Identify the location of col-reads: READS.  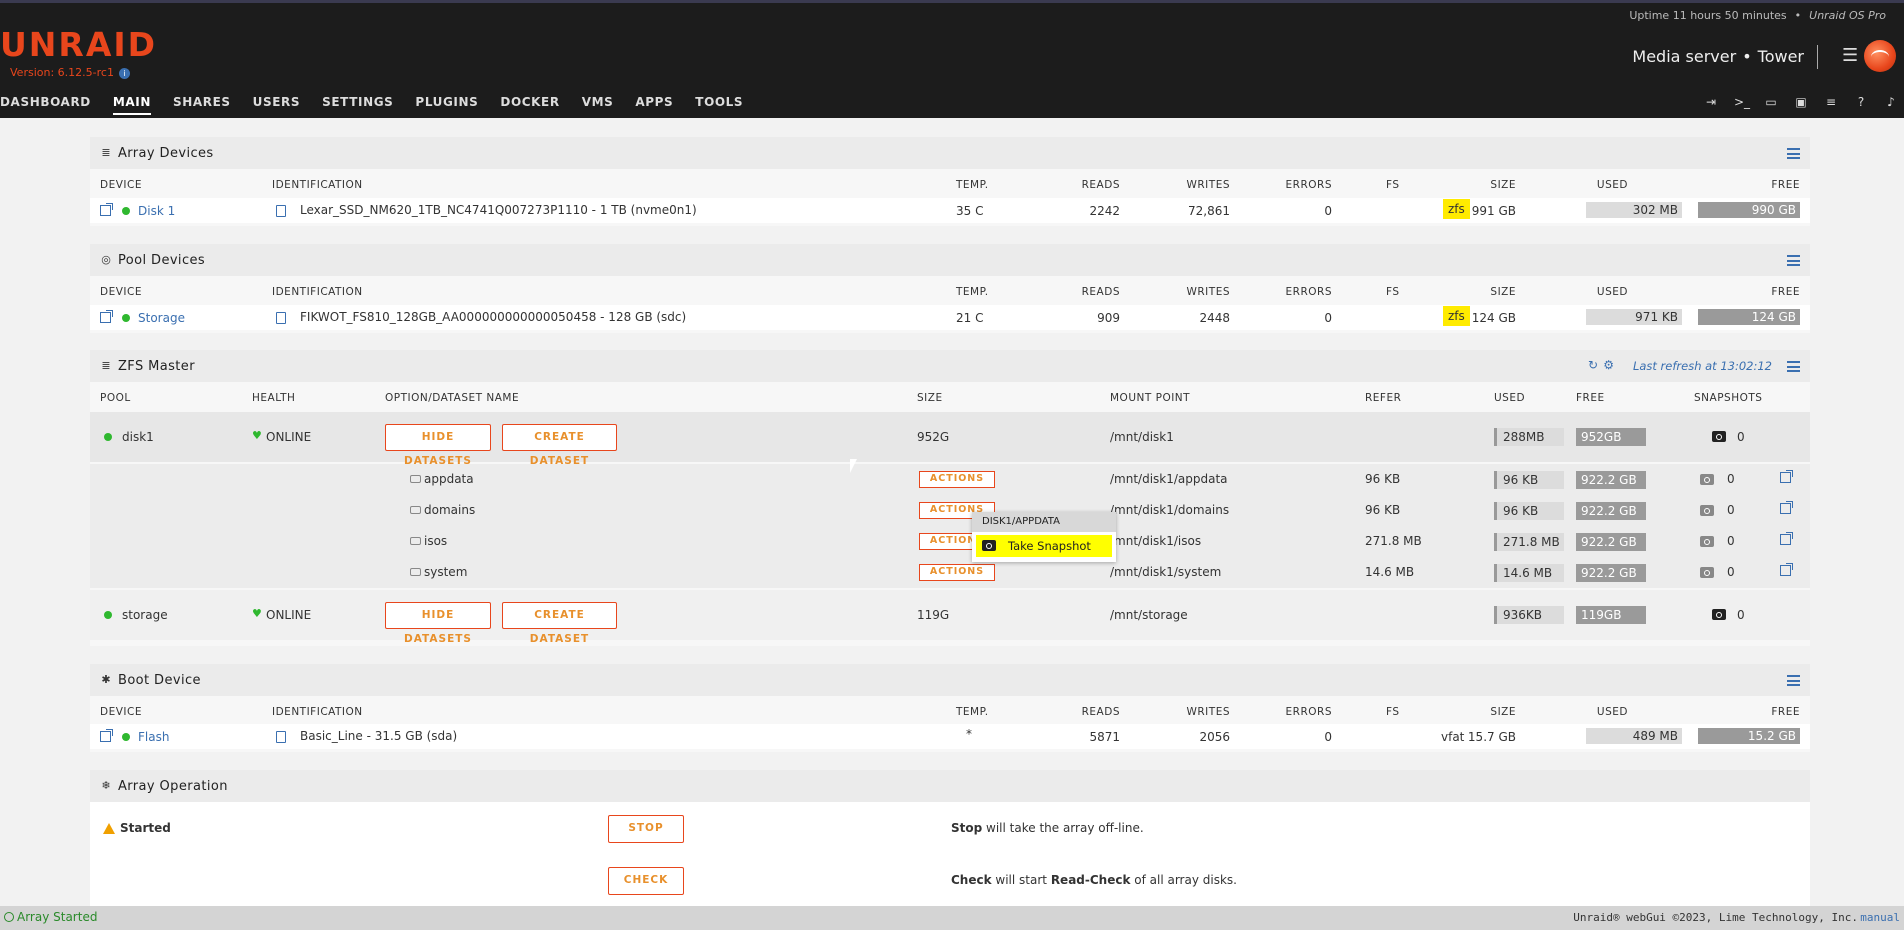
(1100, 185).